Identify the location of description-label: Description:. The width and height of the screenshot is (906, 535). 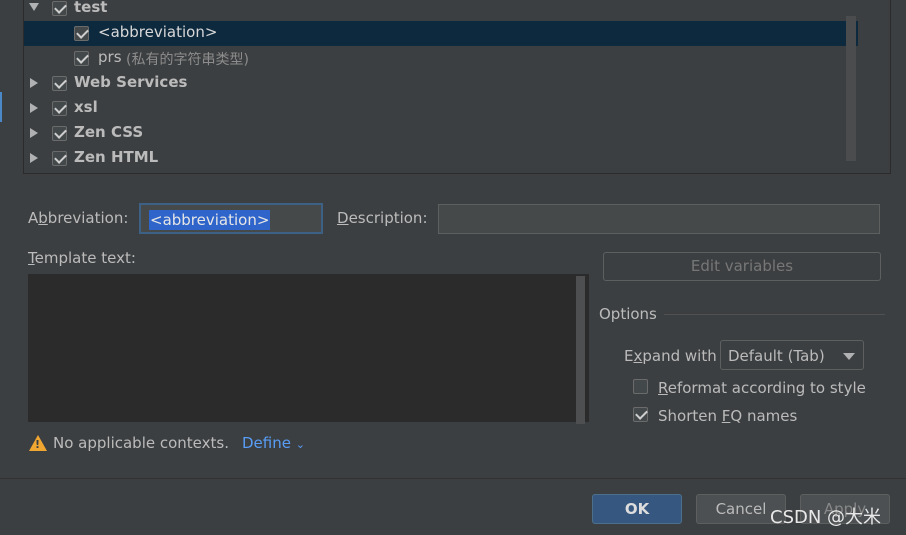
(382, 218).